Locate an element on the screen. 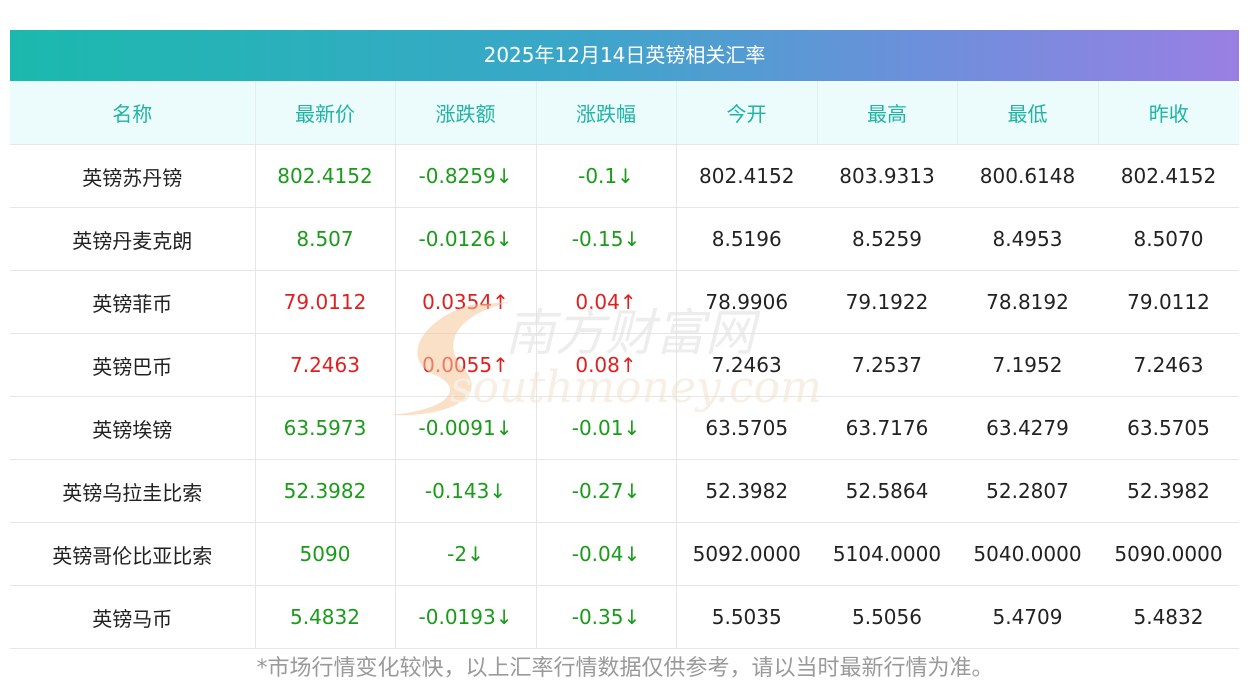 This screenshot has width=1250, height=697. cell-open: 5.5035 is located at coordinates (746, 617).